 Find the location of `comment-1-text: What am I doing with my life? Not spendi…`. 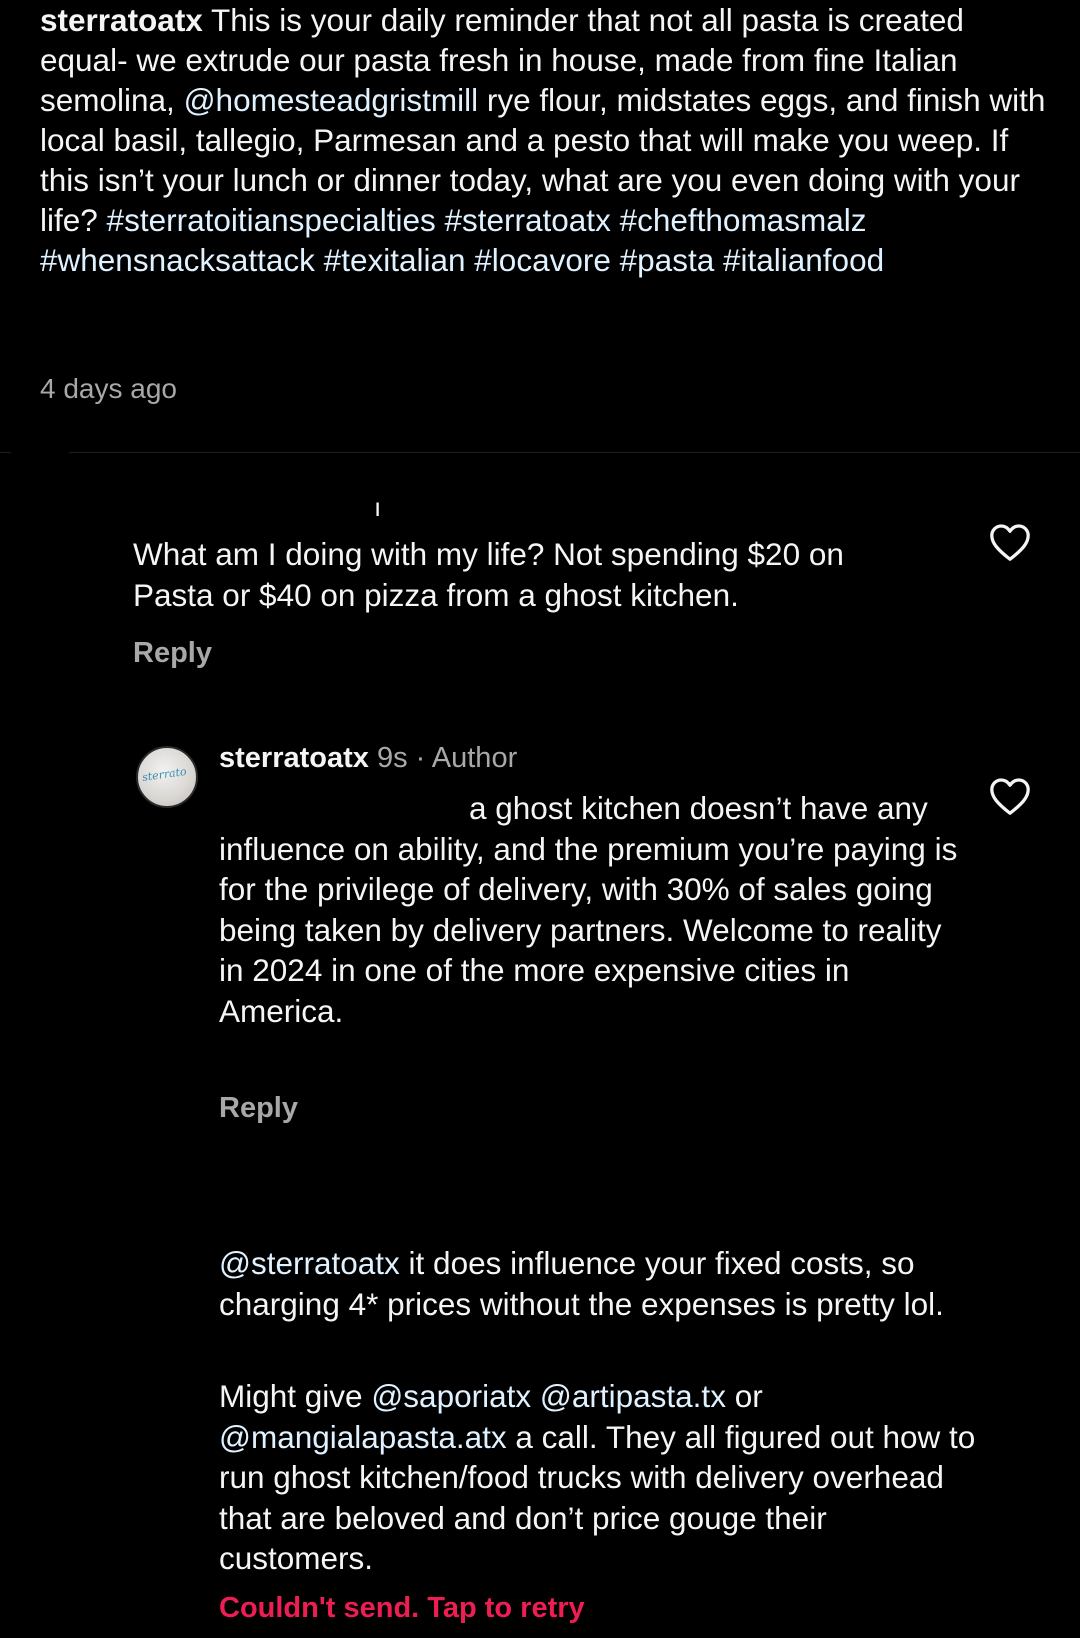

comment-1-text: What am I doing with my life? Not spendi… is located at coordinates (488, 574).